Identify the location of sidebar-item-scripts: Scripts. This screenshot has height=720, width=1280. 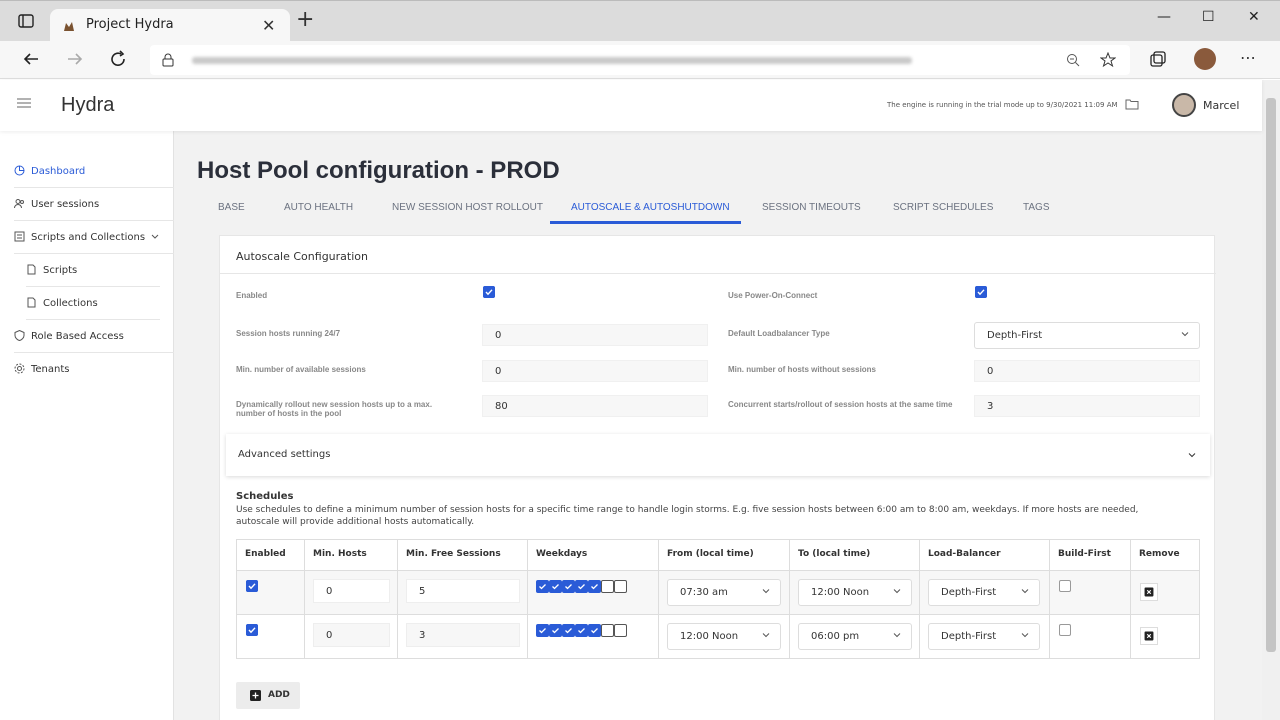
(93, 270).